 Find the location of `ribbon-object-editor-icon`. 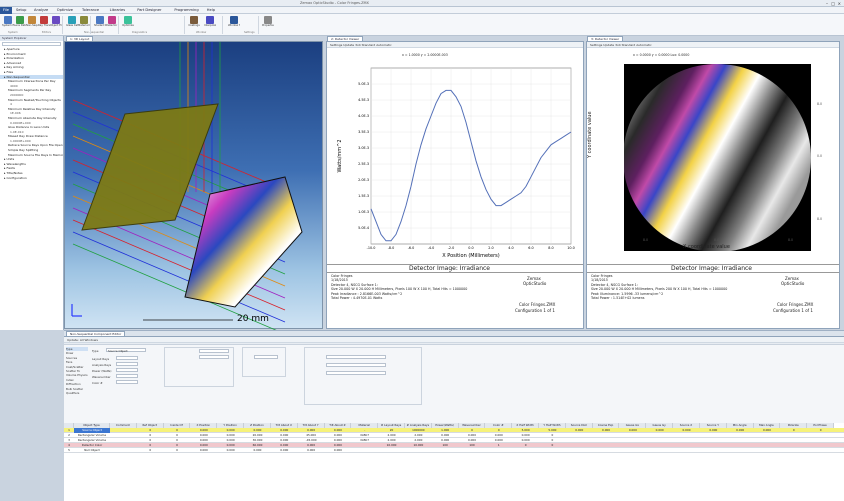

ribbon-object-editor-icon is located at coordinates (56, 20).